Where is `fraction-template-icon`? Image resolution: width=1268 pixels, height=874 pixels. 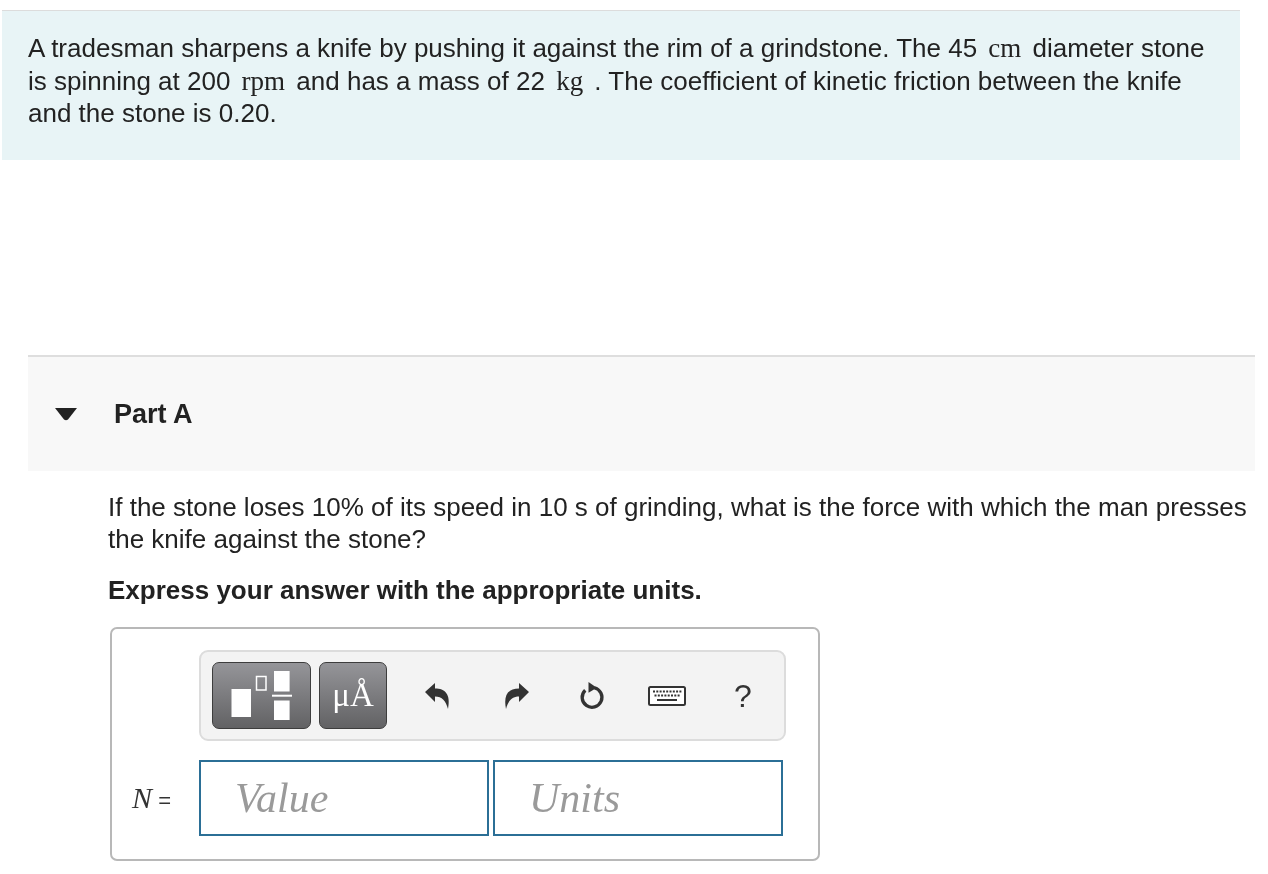
fraction-template-icon is located at coordinates (261, 695).